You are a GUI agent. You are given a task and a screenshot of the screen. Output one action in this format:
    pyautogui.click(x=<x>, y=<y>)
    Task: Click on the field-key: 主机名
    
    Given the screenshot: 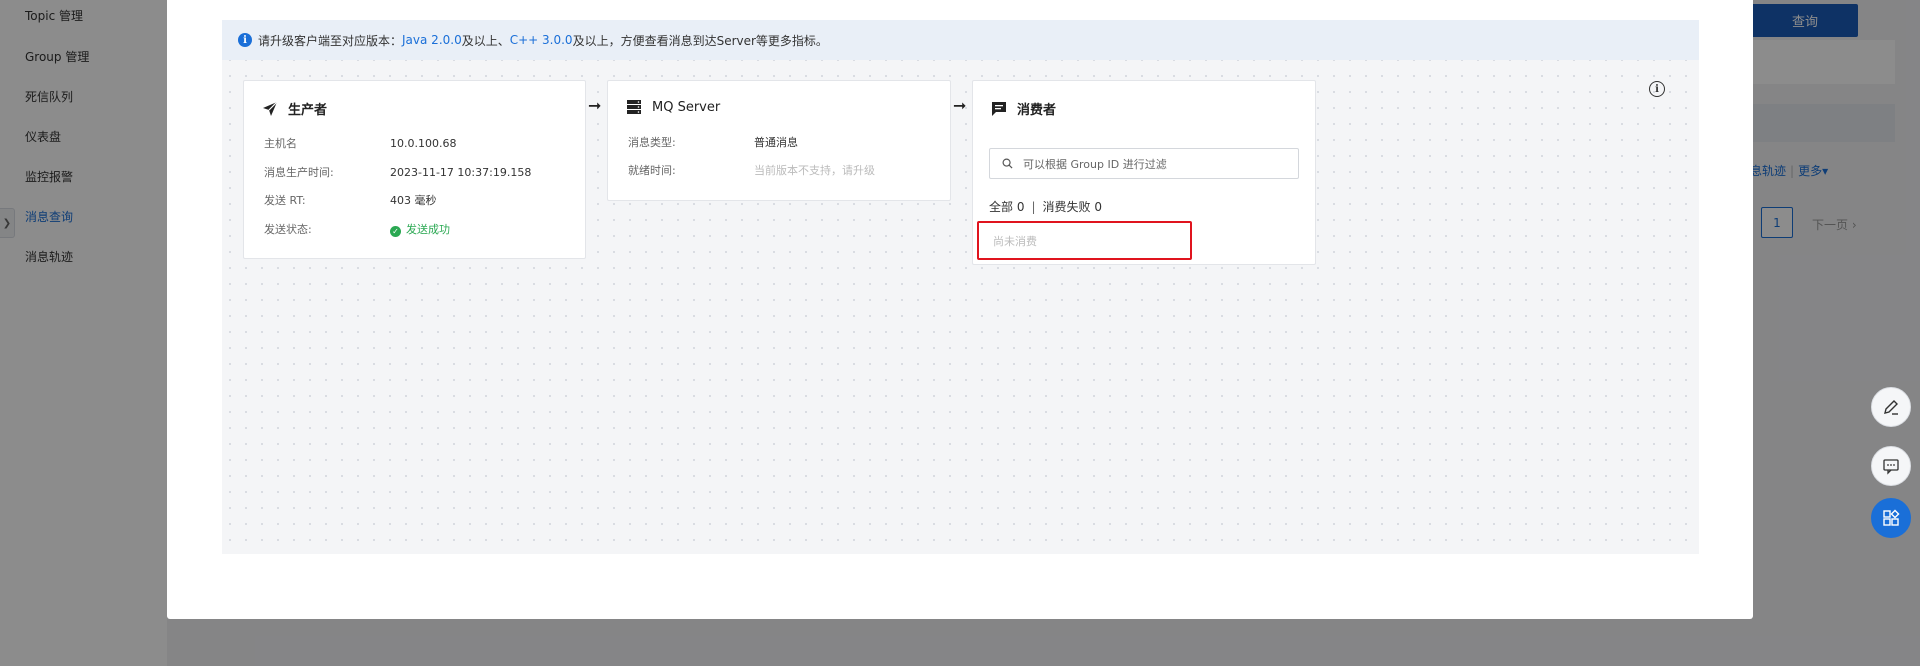 What is the action you would take?
    pyautogui.click(x=280, y=143)
    